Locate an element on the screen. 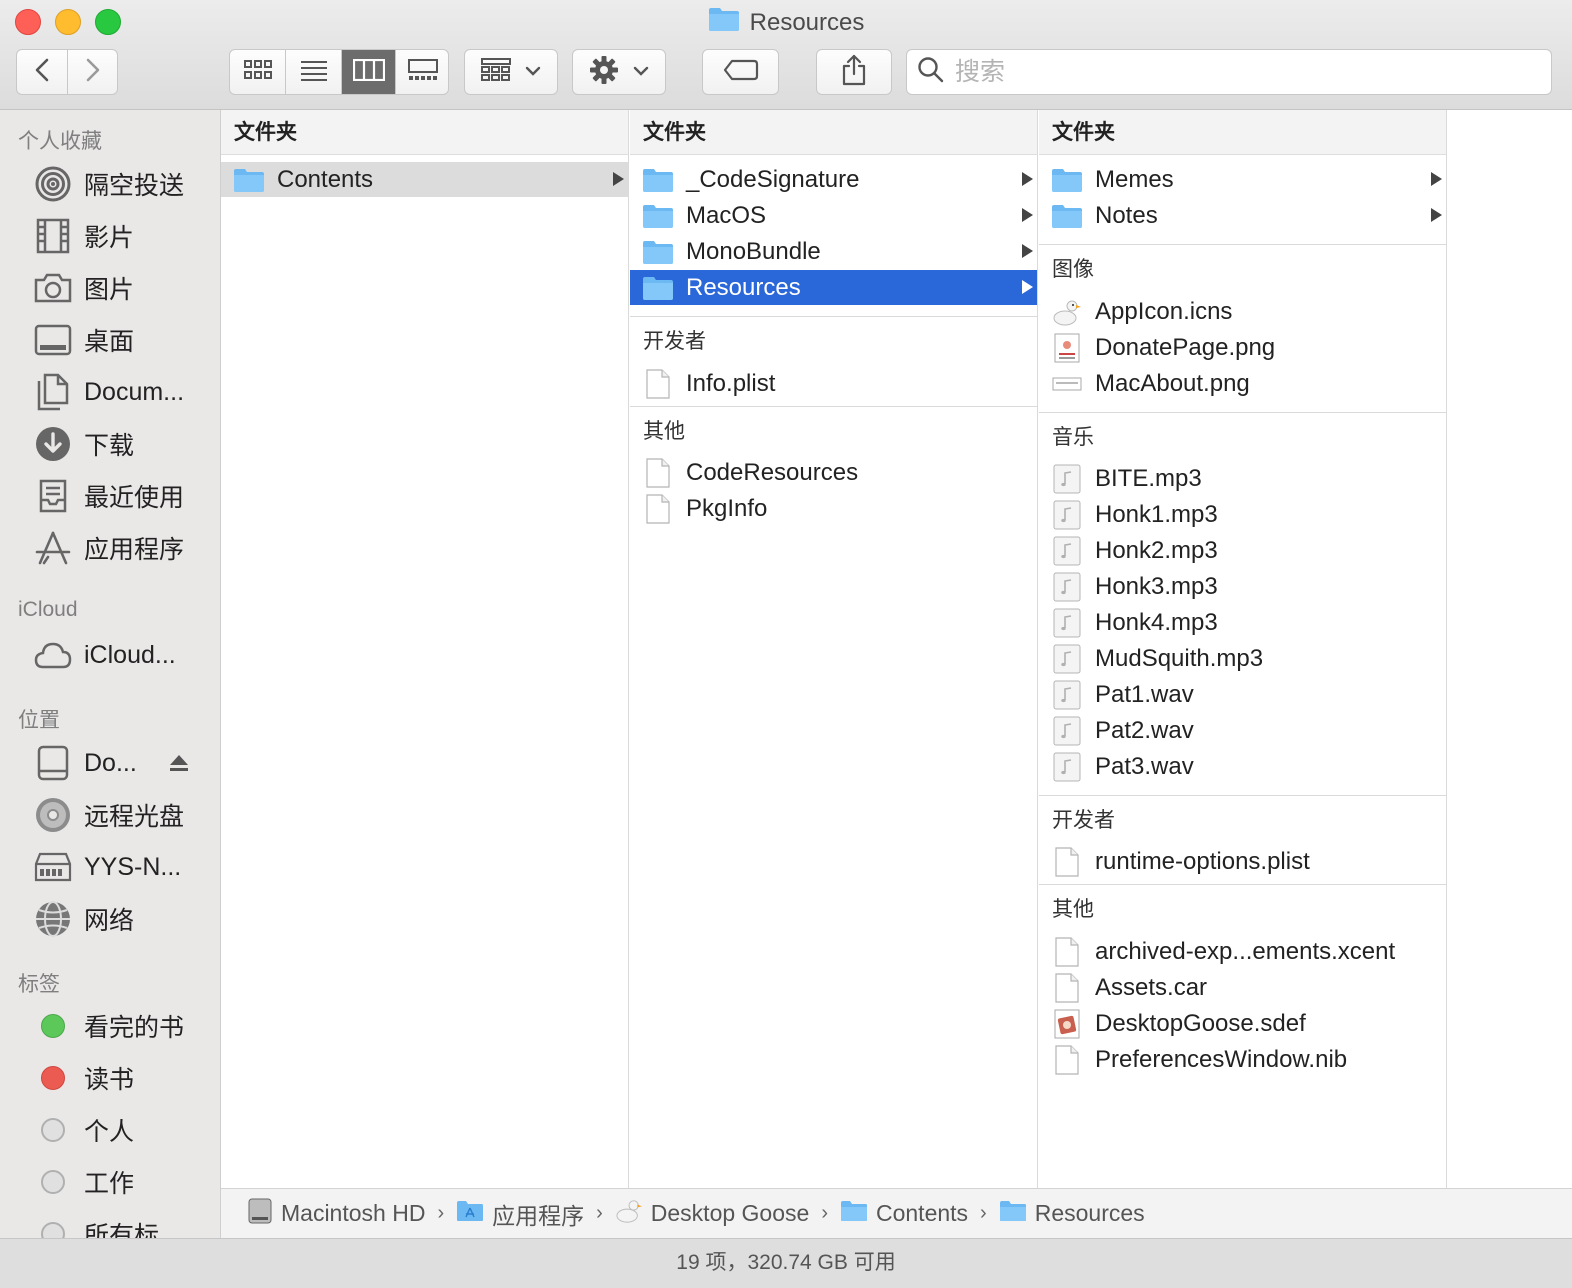  path-item-desktop-goose: Desktop Goose is located at coordinates (712, 1214).